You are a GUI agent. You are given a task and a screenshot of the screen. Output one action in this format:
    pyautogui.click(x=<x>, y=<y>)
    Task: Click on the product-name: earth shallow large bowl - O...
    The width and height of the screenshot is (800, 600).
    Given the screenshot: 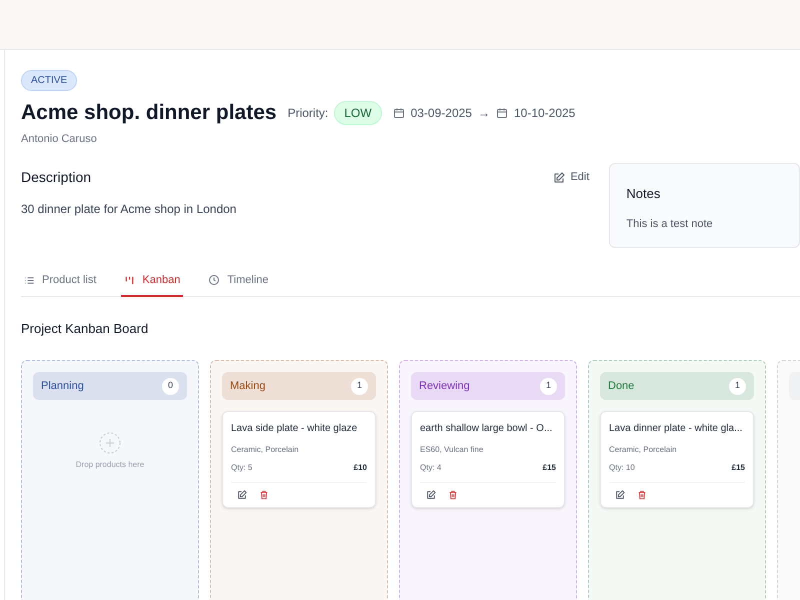 What is the action you would take?
    pyautogui.click(x=487, y=429)
    